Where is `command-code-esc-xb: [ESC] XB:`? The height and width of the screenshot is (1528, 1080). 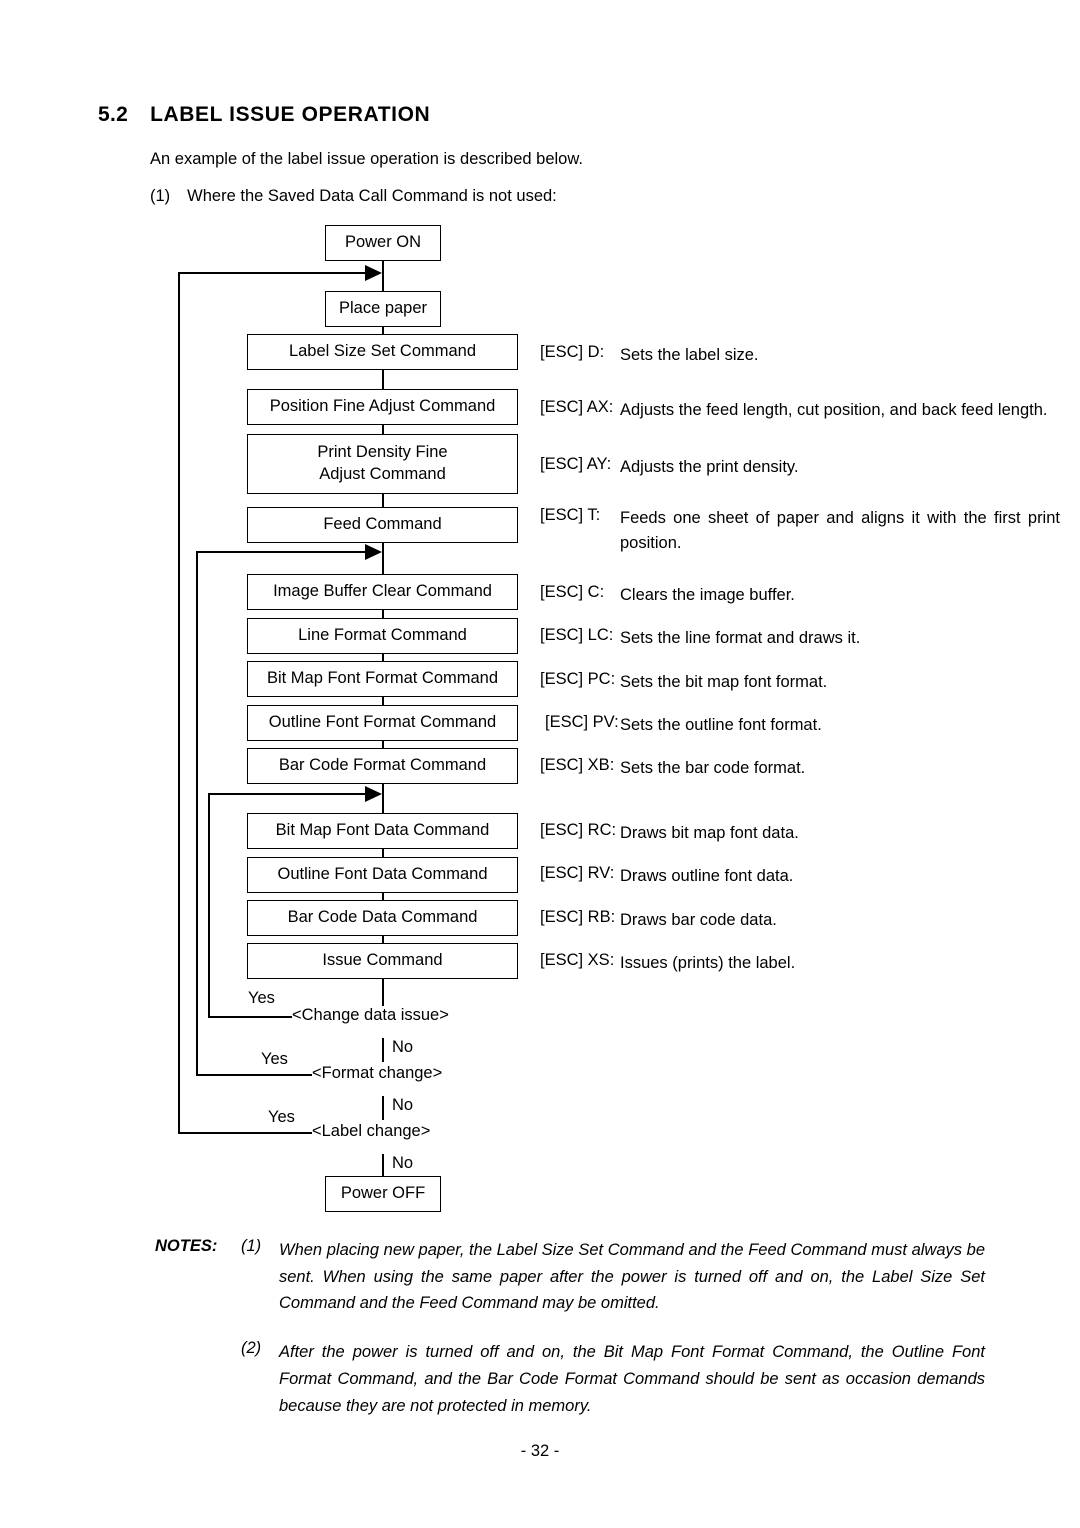
command-code-esc-xb: [ESC] XB: is located at coordinates (577, 765).